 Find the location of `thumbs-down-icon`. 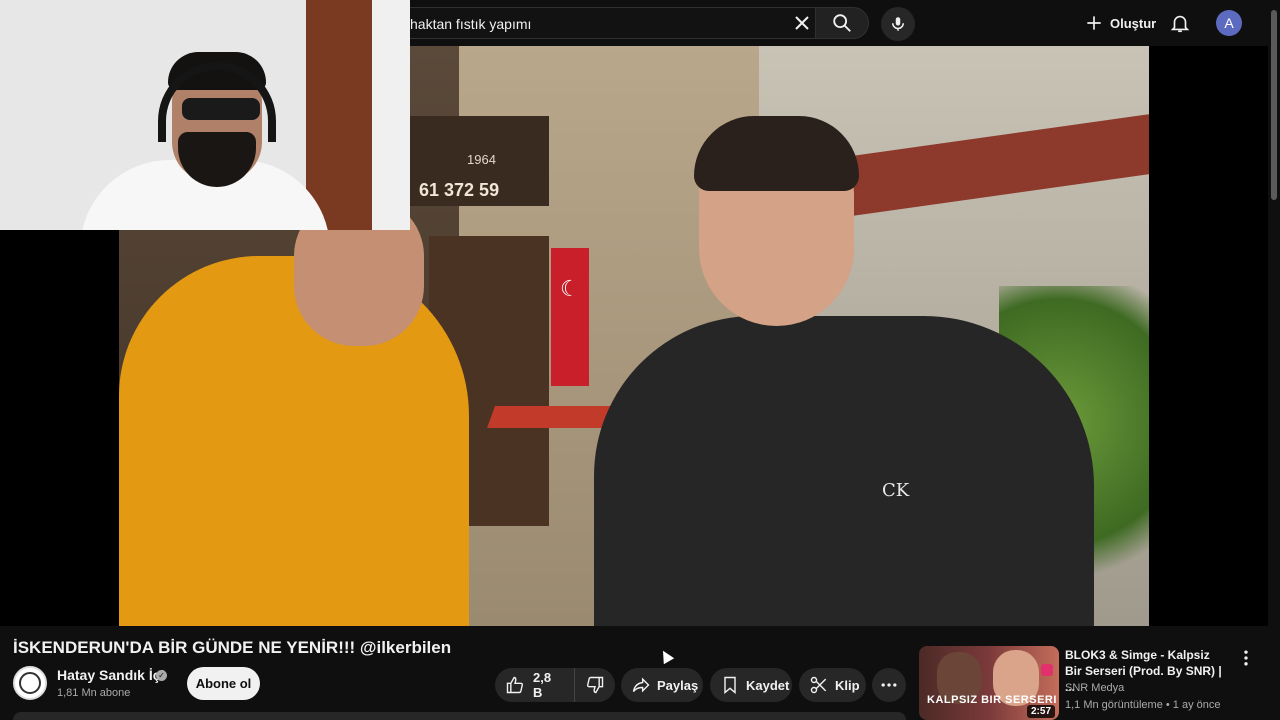

thumbs-down-icon is located at coordinates (595, 685).